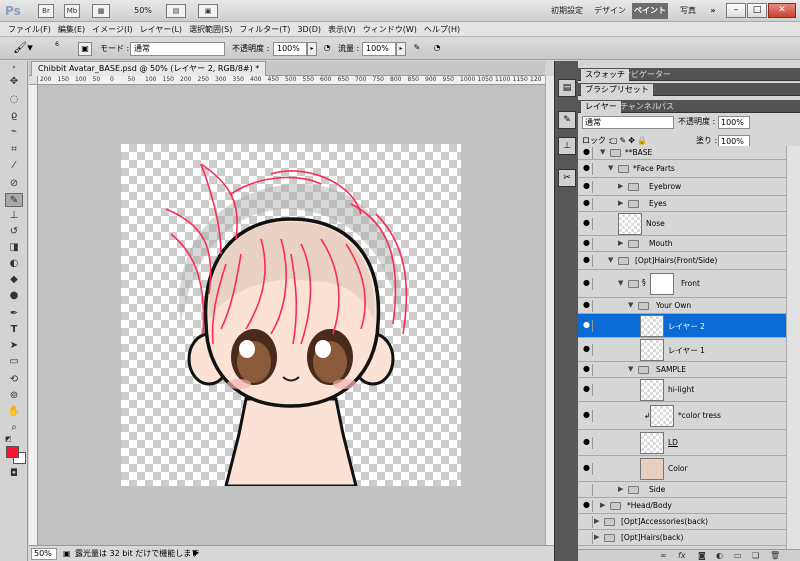 This screenshot has height=561, width=800. I want to click on hand-tool-icon: ✋, so click(14, 412).